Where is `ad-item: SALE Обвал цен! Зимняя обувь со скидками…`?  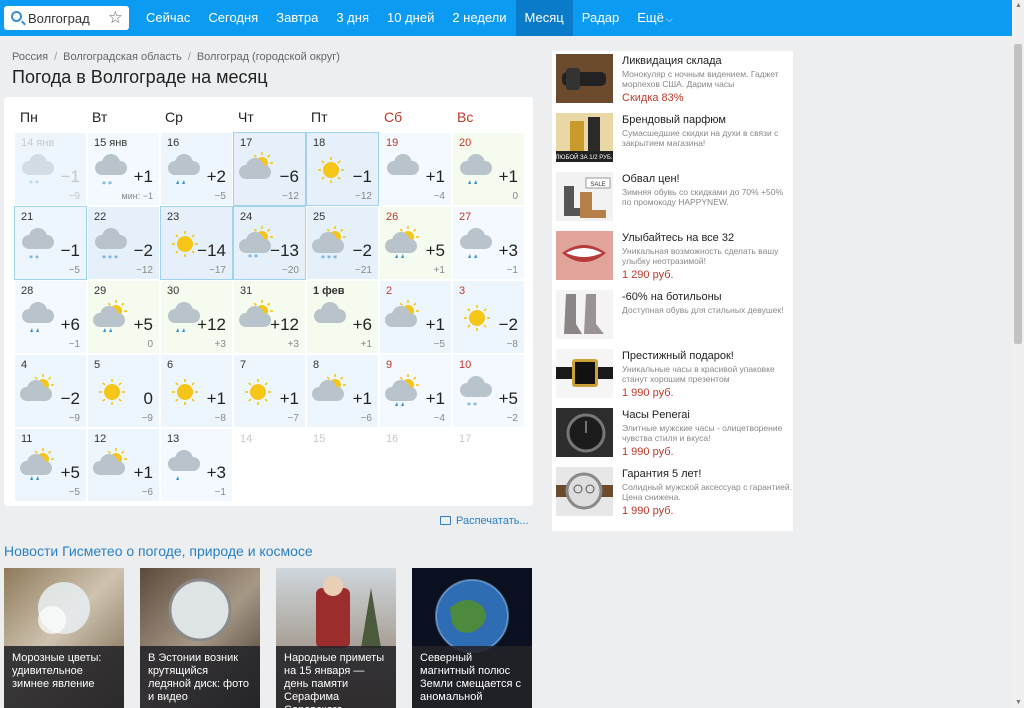 ad-item: SALE Обвал цен! Зимняя обувь со скидками… is located at coordinates (674, 198).